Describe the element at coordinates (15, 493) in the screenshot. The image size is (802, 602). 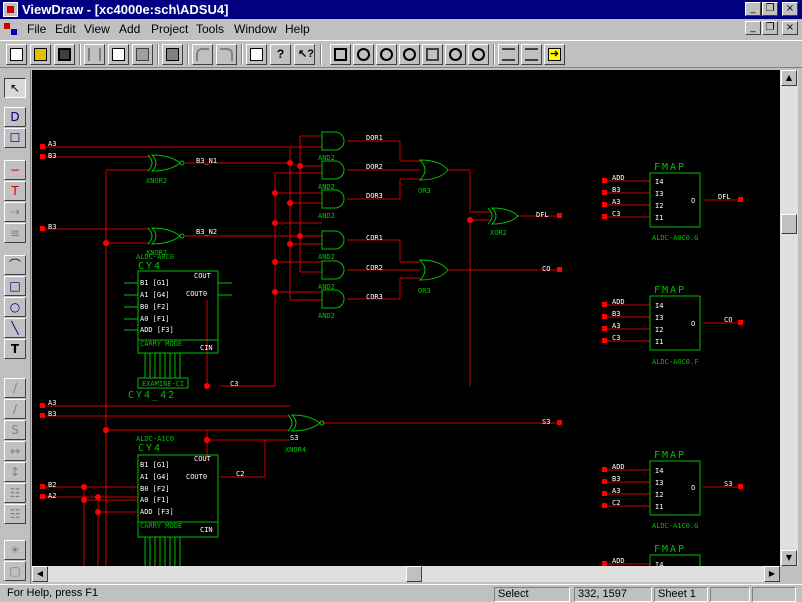
I see `group-tool: ☷` at that location.